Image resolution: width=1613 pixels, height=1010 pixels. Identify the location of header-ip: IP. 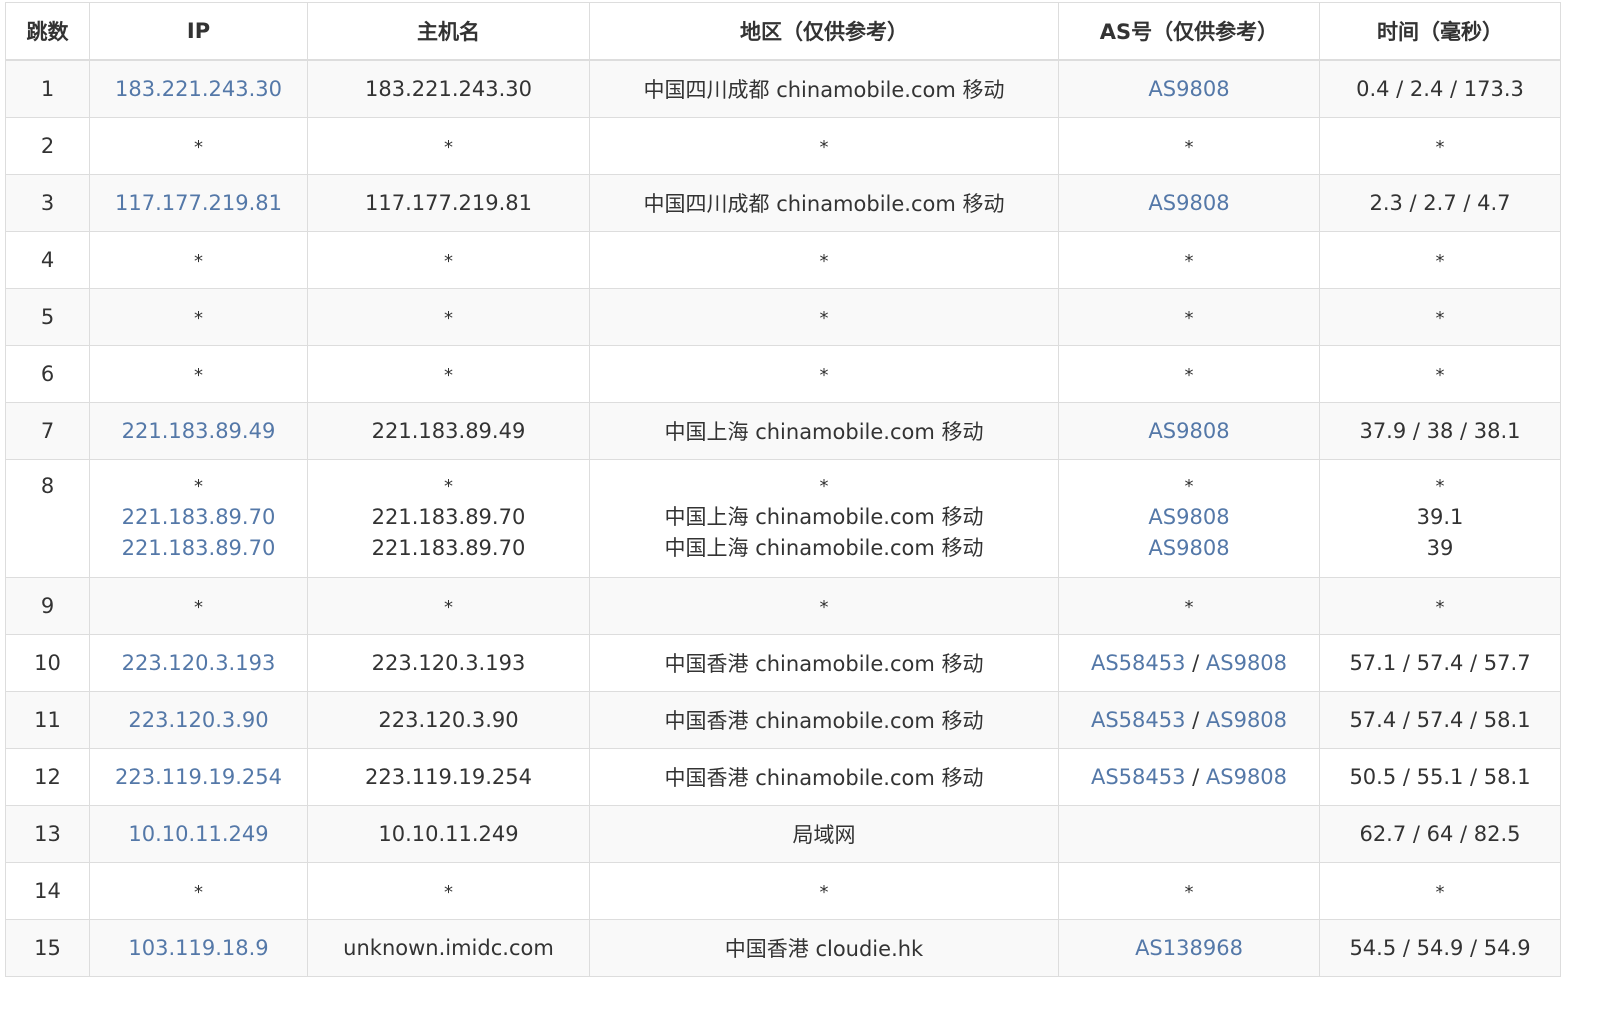
(198, 31).